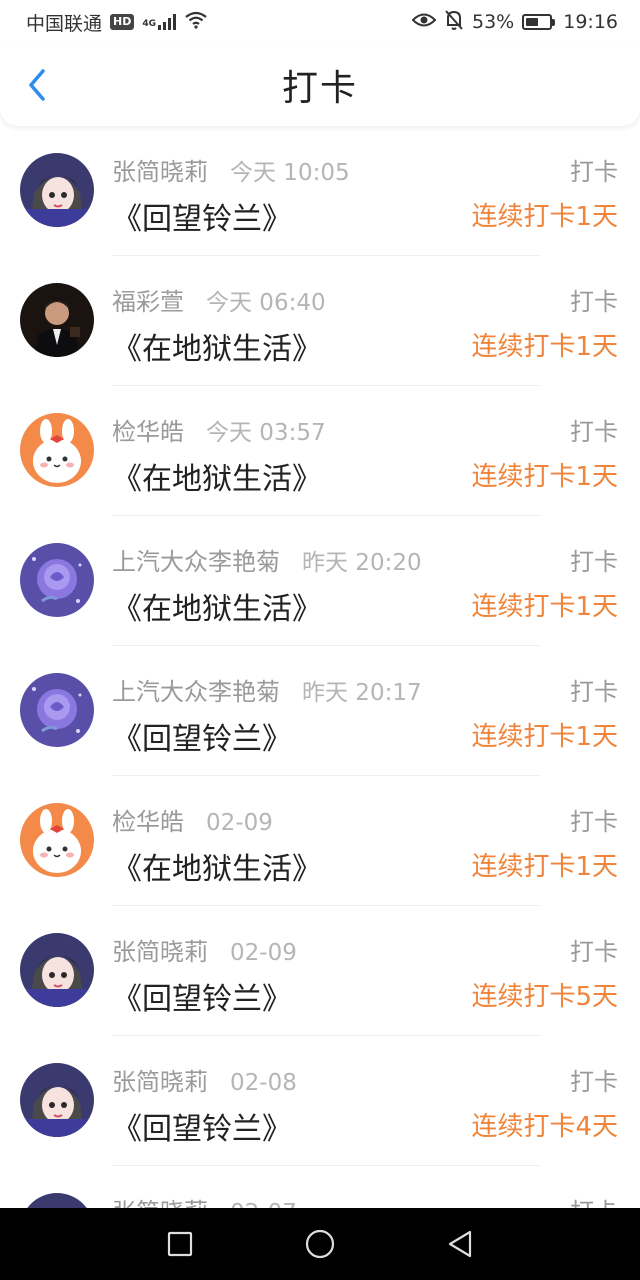 This screenshot has height=1280, width=640. What do you see at coordinates (362, 693) in the screenshot?
I see `checkin-time: 昨天 20:17` at bounding box center [362, 693].